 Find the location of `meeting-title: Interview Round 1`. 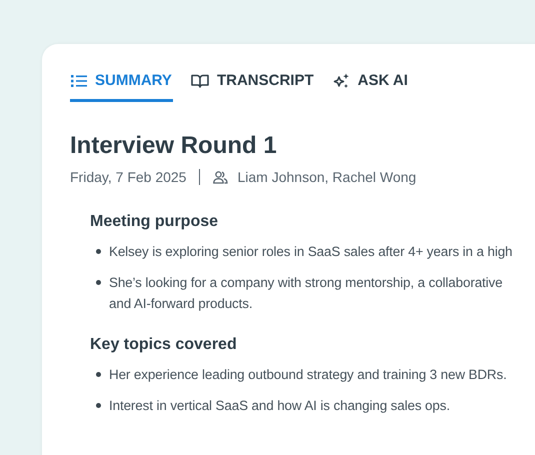

meeting-title: Interview Round 1 is located at coordinates (174, 146).